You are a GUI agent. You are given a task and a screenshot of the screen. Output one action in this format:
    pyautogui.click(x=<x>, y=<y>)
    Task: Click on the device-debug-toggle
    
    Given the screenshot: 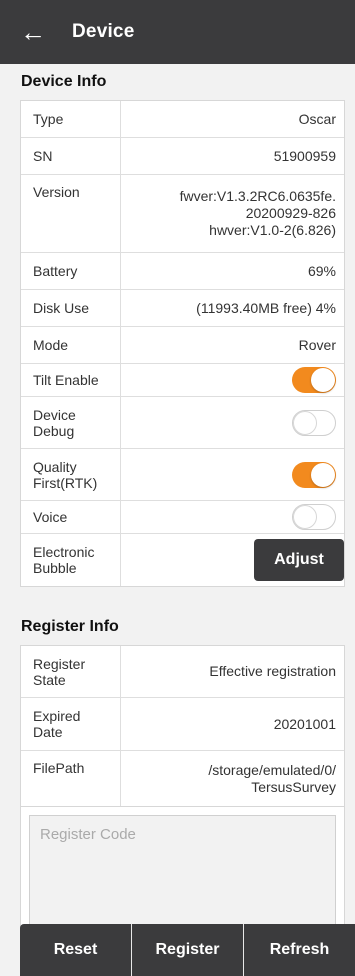 What is the action you would take?
    pyautogui.click(x=314, y=422)
    